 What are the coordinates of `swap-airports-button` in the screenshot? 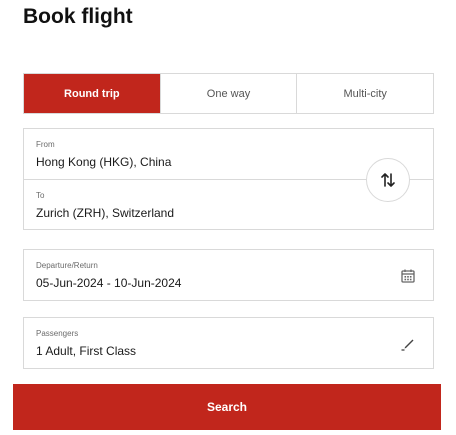 It's located at (388, 180).